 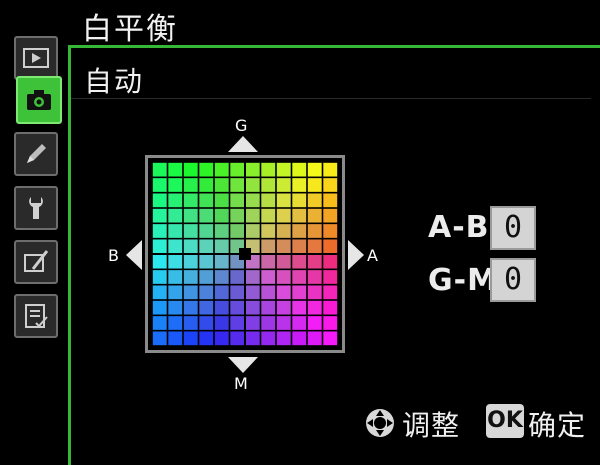 What do you see at coordinates (557, 425) in the screenshot?
I see `confirm-hint: 确定` at bounding box center [557, 425].